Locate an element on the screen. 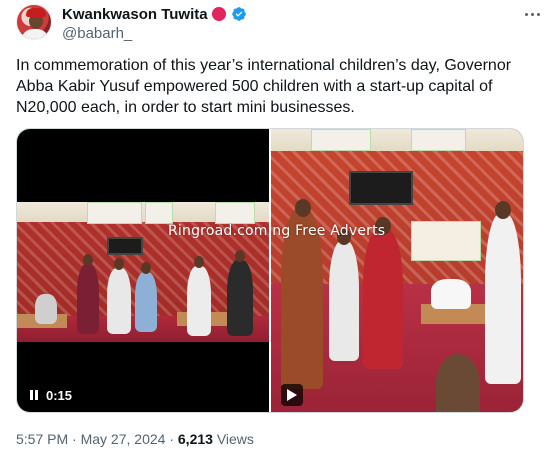 The height and width of the screenshot is (464, 560). views-count: 6,213 is located at coordinates (195, 439).